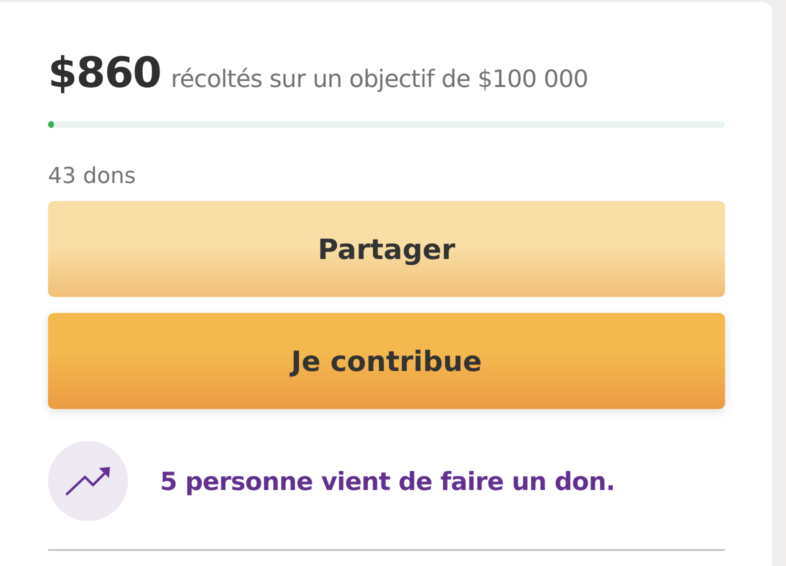  Describe the element at coordinates (92, 176) in the screenshot. I see `donations-count: 43 dons` at that location.